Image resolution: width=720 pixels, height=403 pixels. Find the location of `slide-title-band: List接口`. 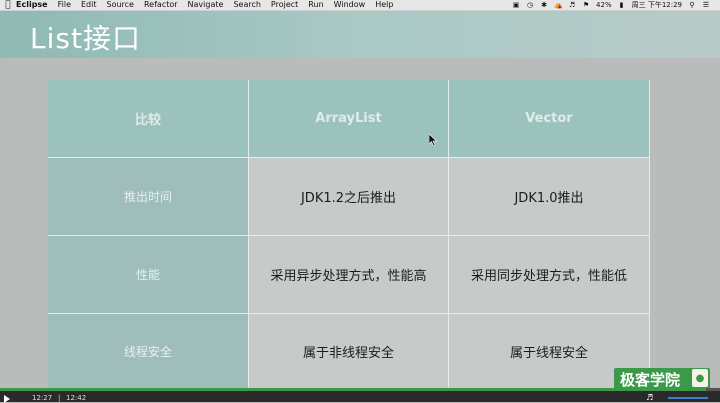

slide-title-band: List接口 is located at coordinates (360, 34).